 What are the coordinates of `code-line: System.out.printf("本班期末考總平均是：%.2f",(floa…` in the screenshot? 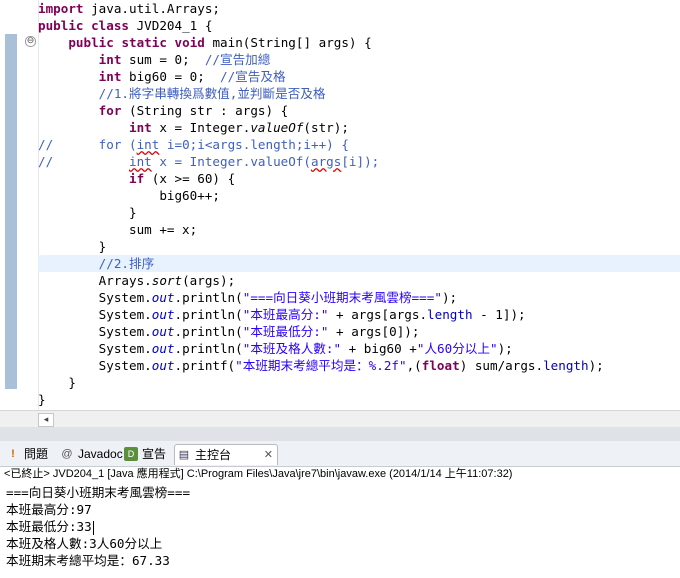 It's located at (359, 365).